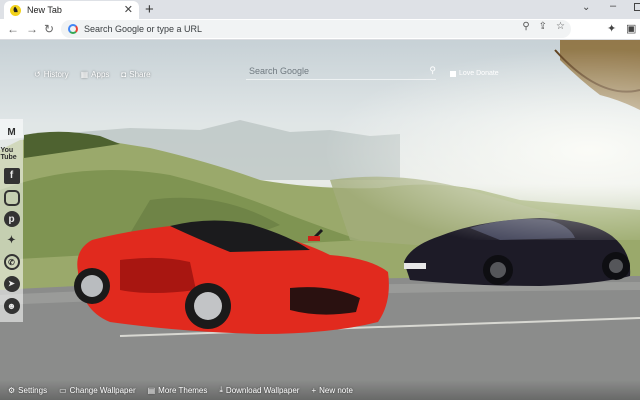  Describe the element at coordinates (12, 133) in the screenshot. I see `gmail-icon: M` at that location.